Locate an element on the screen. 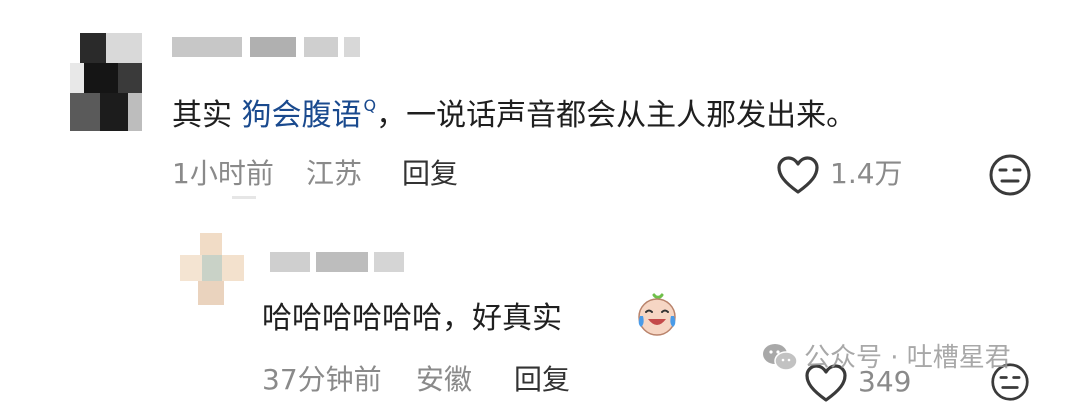  reply-time: 37分钟前 is located at coordinates (322, 379).